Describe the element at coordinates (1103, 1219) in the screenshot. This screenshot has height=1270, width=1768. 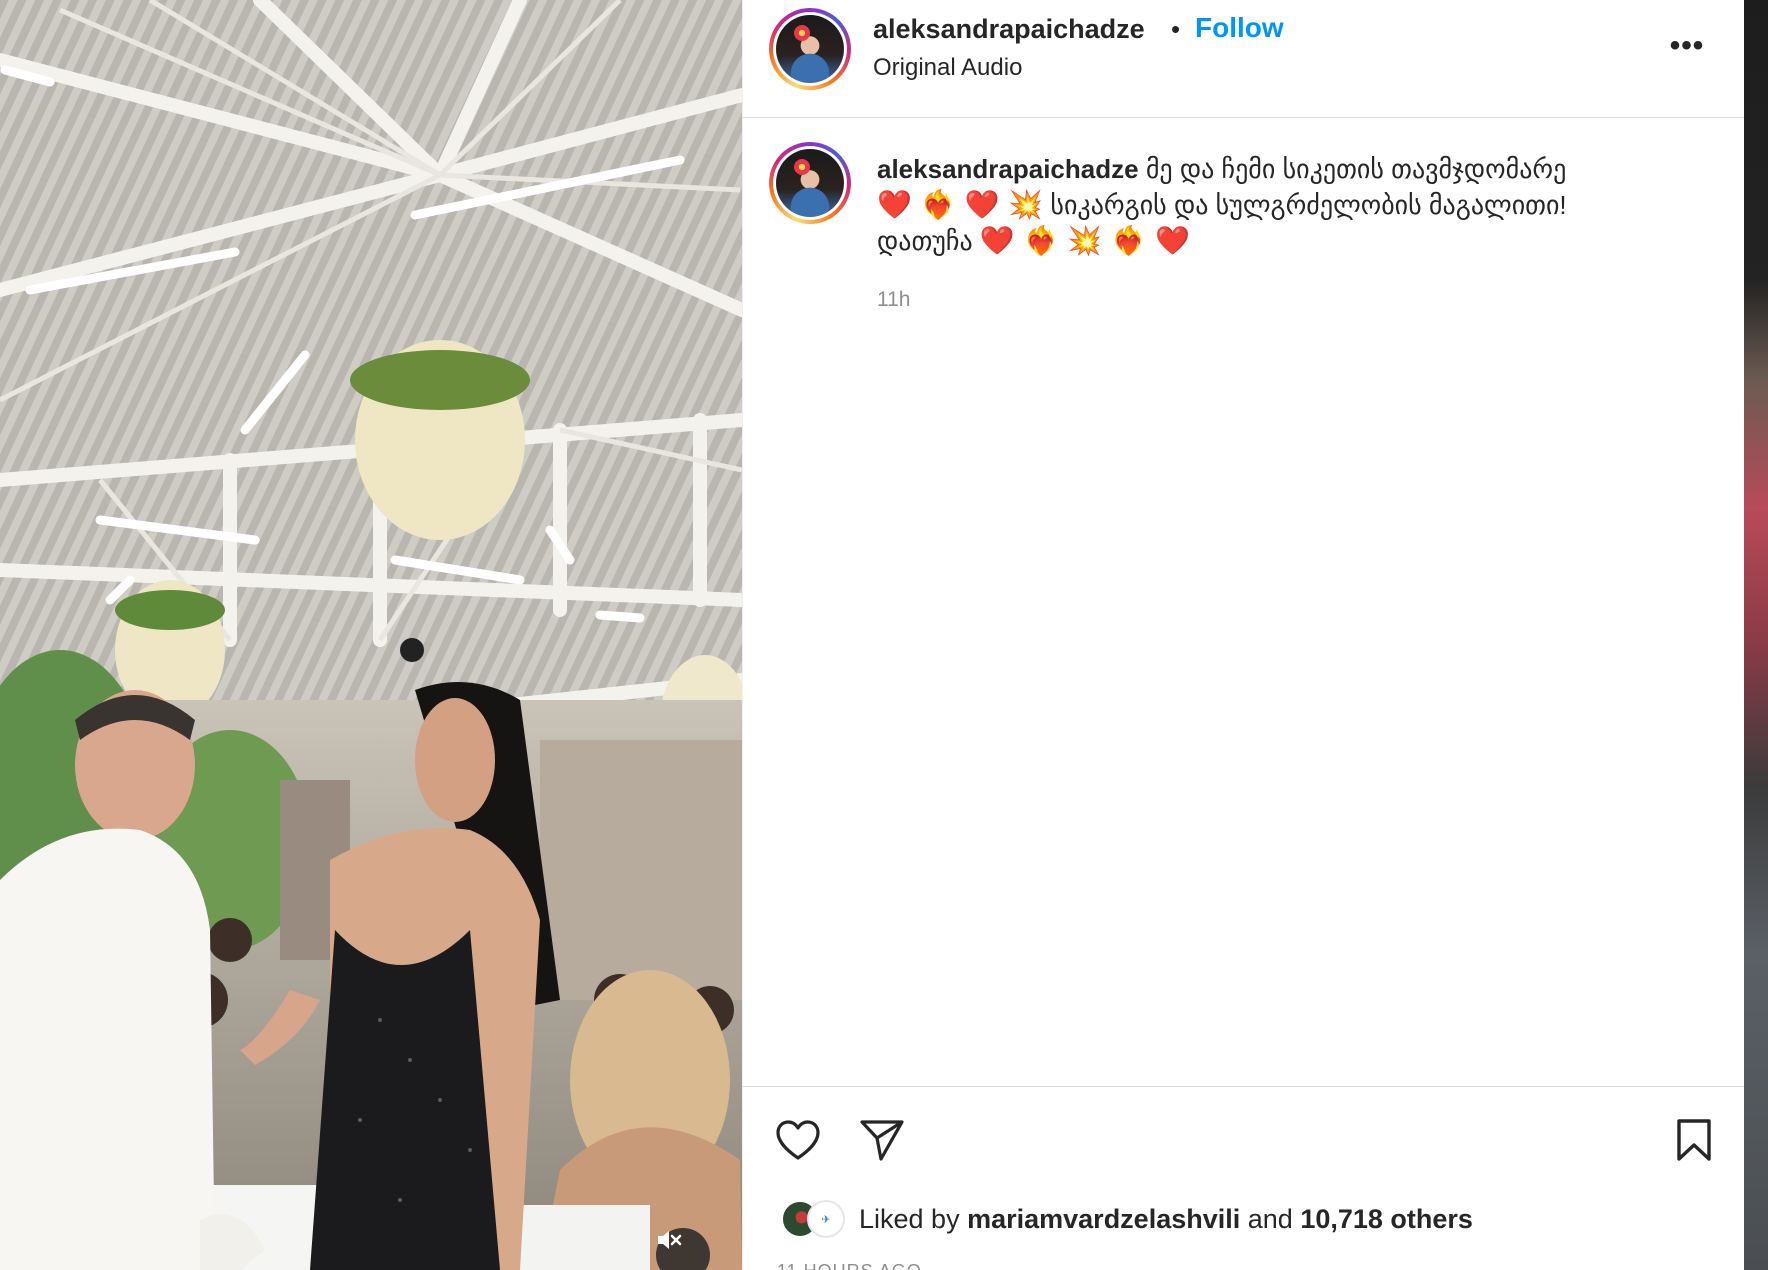
I see `liker-username: mariamvardzelashvili` at that location.